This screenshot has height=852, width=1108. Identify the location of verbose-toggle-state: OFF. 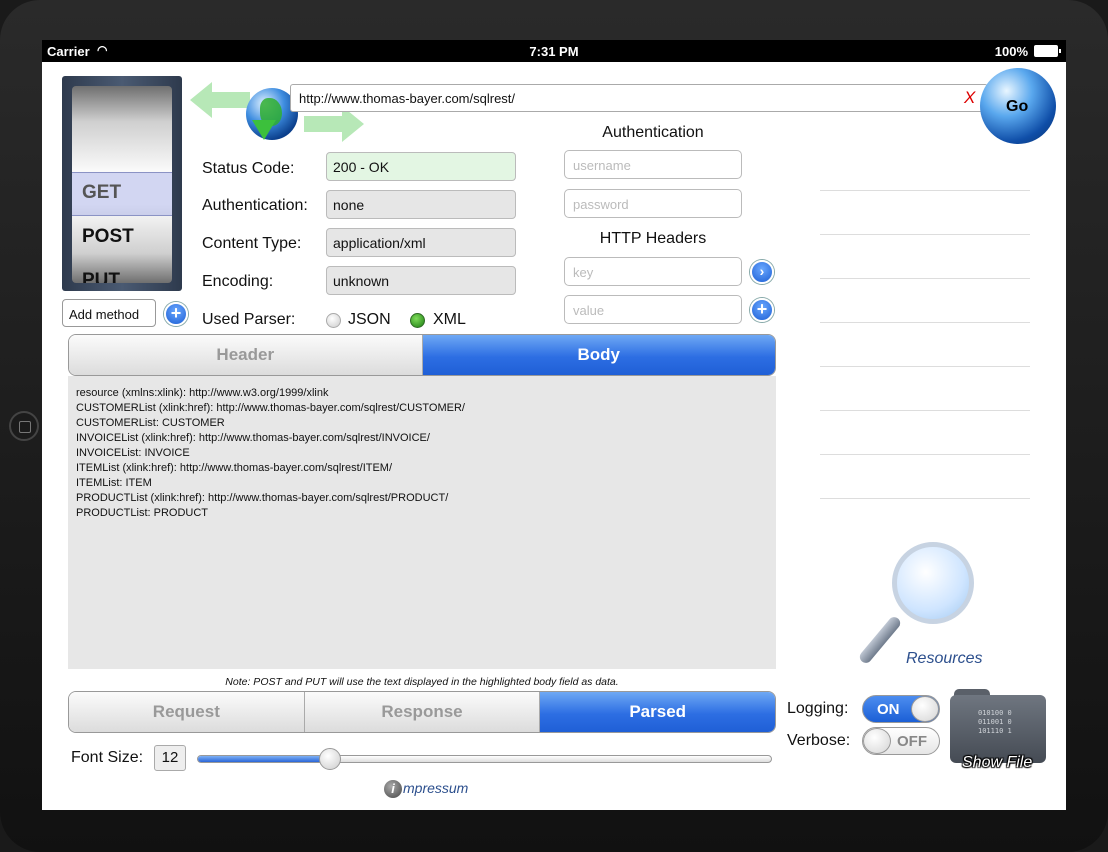
(912, 741).